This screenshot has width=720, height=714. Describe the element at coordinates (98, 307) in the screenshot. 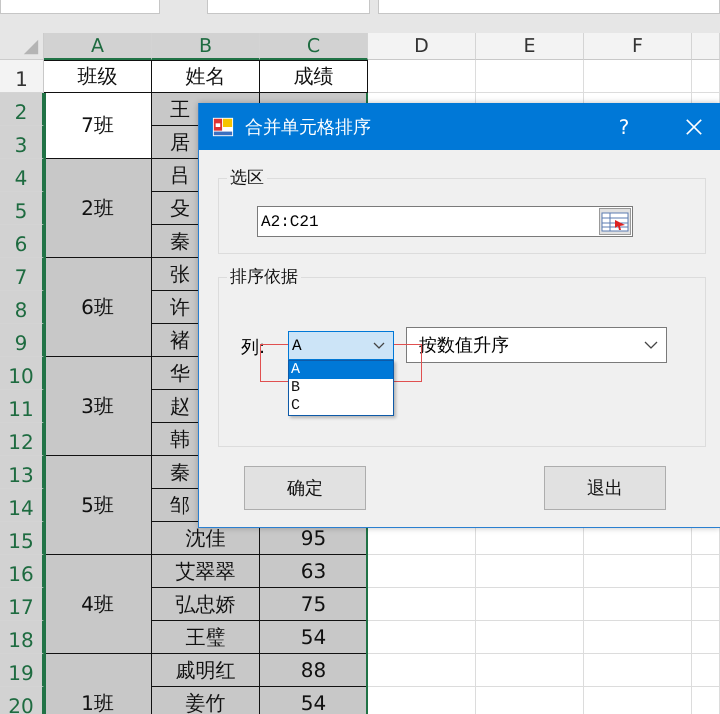

I see `merged-cell: 6班` at that location.